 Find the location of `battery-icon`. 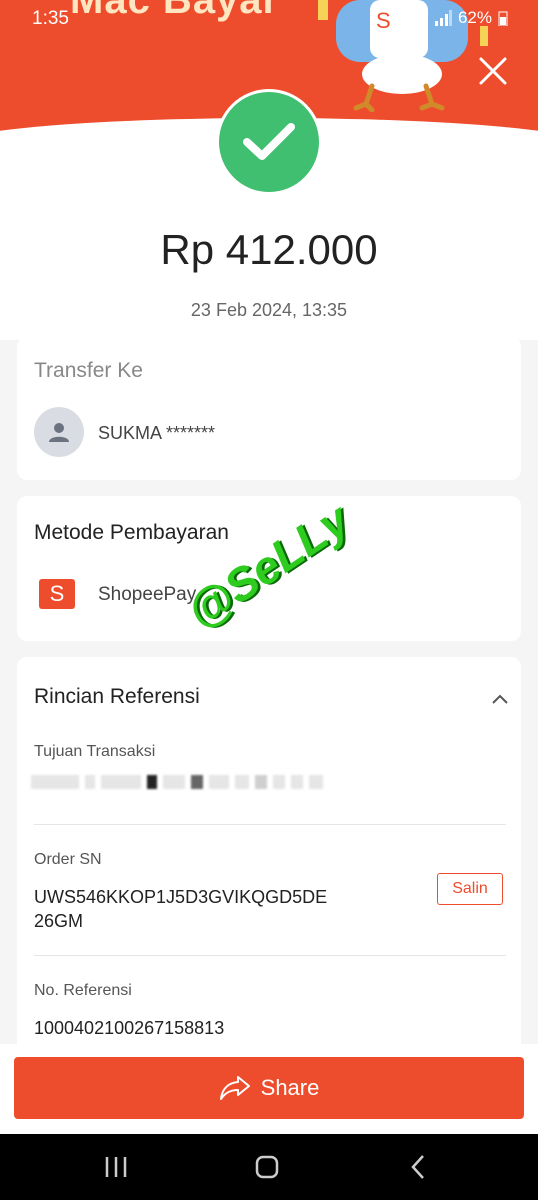

battery-icon is located at coordinates (503, 18).